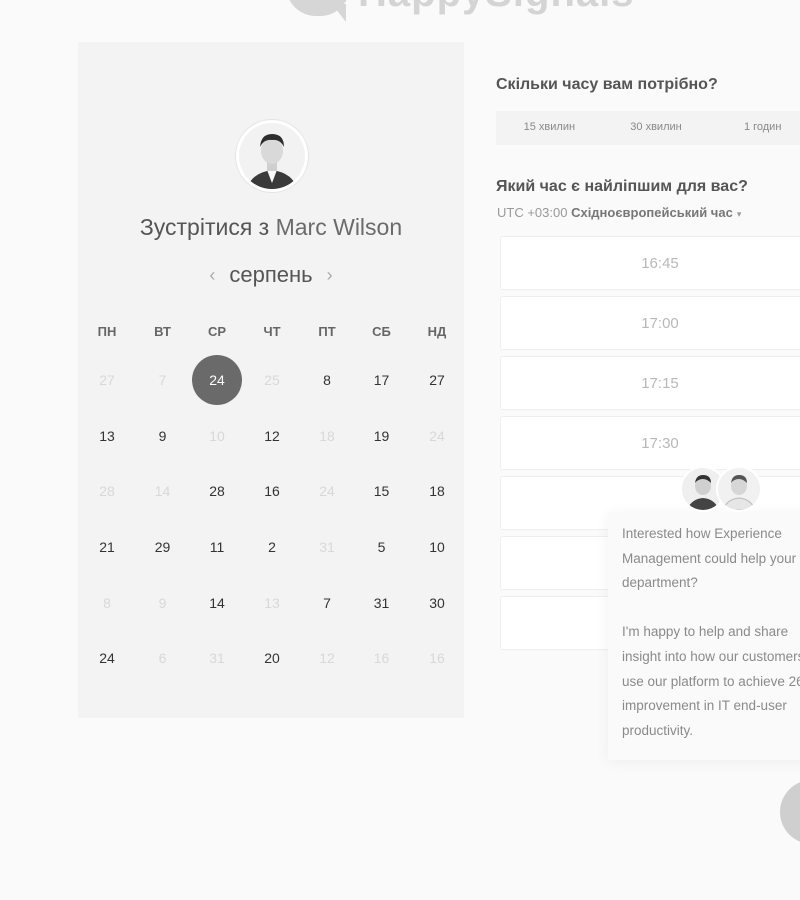  I want to click on caret-down-icon: ▾, so click(739, 214).